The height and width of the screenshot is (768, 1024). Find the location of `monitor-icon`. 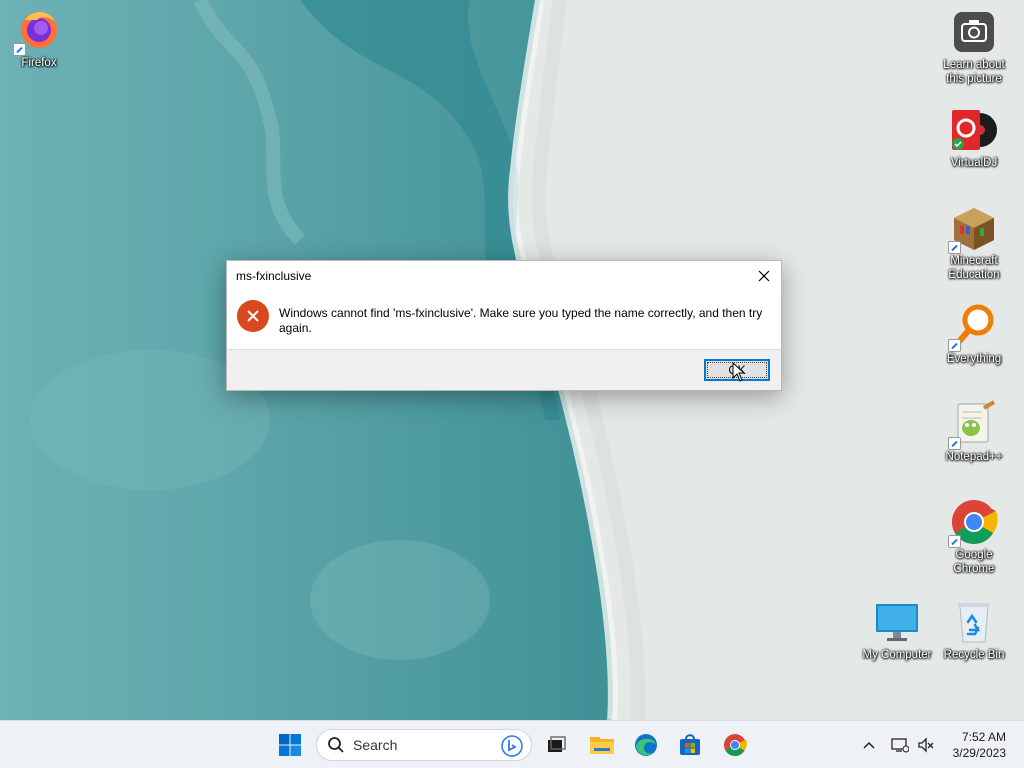

monitor-icon is located at coordinates (897, 622).